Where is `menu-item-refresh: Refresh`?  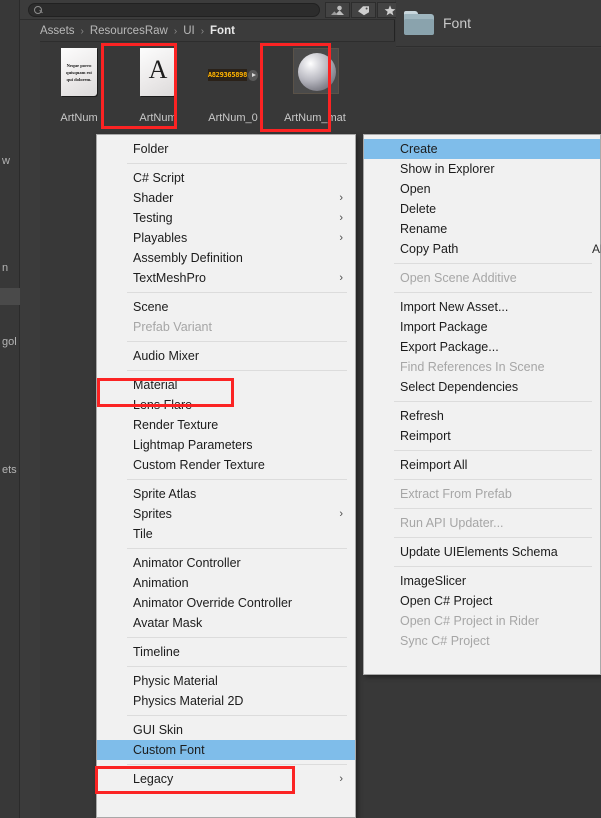
menu-item-refresh: Refresh is located at coordinates (482, 416).